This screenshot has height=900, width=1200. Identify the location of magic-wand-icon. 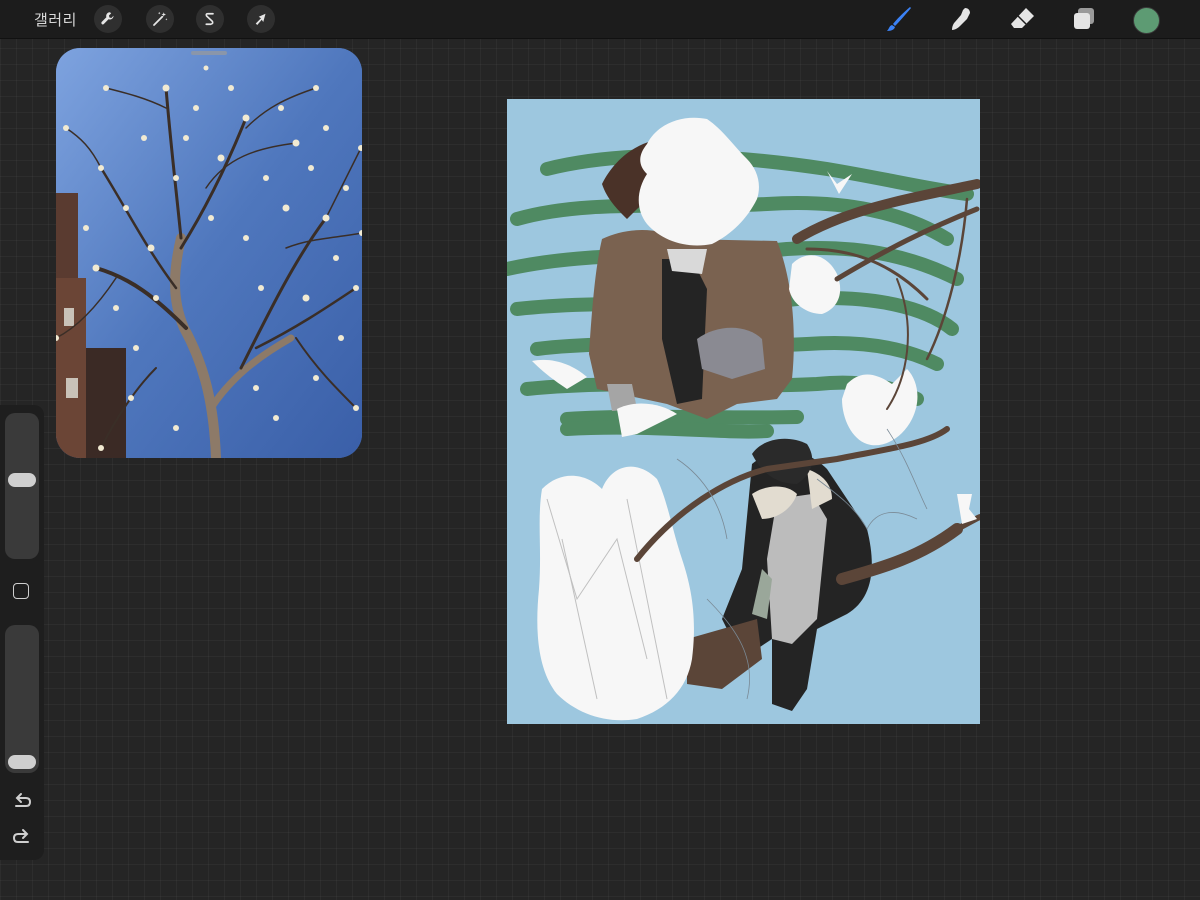
(160, 19).